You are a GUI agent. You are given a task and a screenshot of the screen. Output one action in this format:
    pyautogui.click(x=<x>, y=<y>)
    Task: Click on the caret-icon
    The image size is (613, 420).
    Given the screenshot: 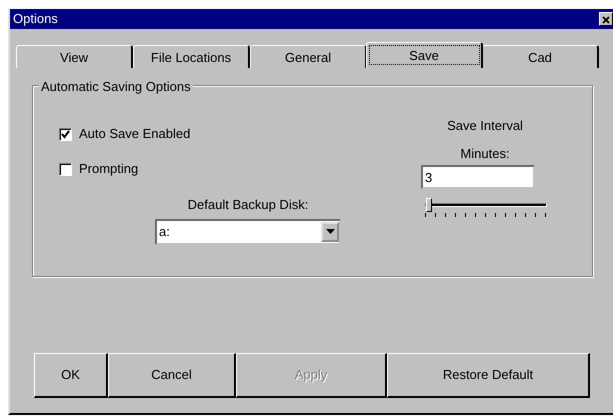 What is the action you would take?
    pyautogui.click(x=330, y=231)
    